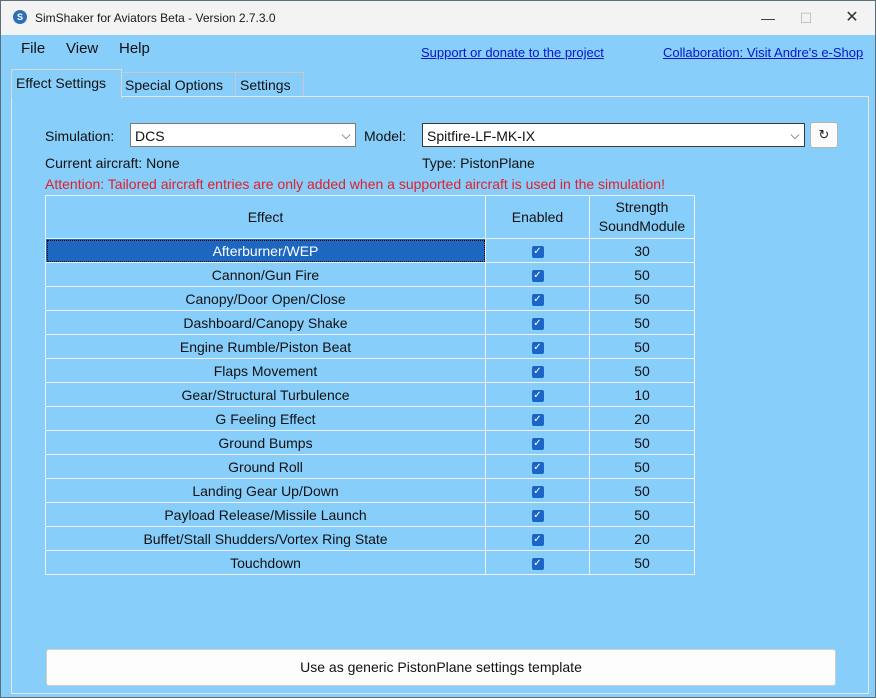 The height and width of the screenshot is (698, 876). I want to click on aircraft-type-text: Type: PistonPlane, so click(478, 163).